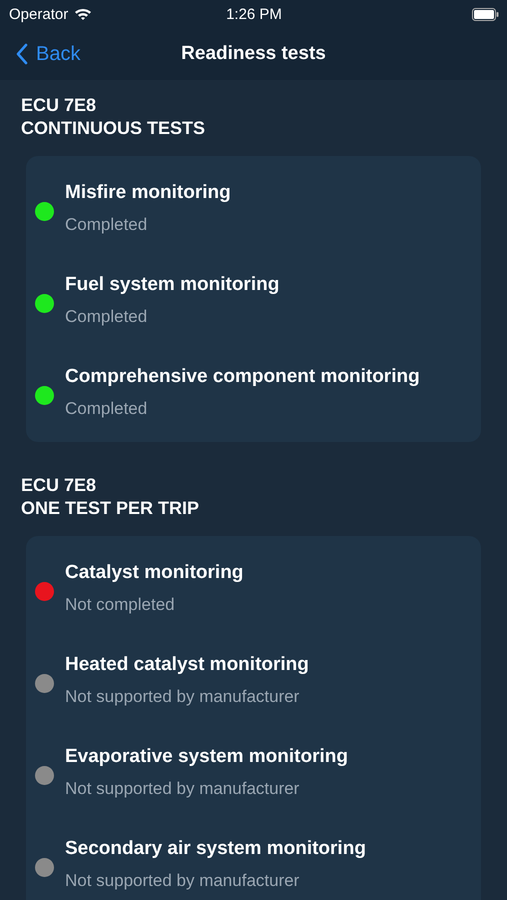 This screenshot has height=900, width=507. Describe the element at coordinates (22, 54) in the screenshot. I see `back-chevron-icon` at that location.